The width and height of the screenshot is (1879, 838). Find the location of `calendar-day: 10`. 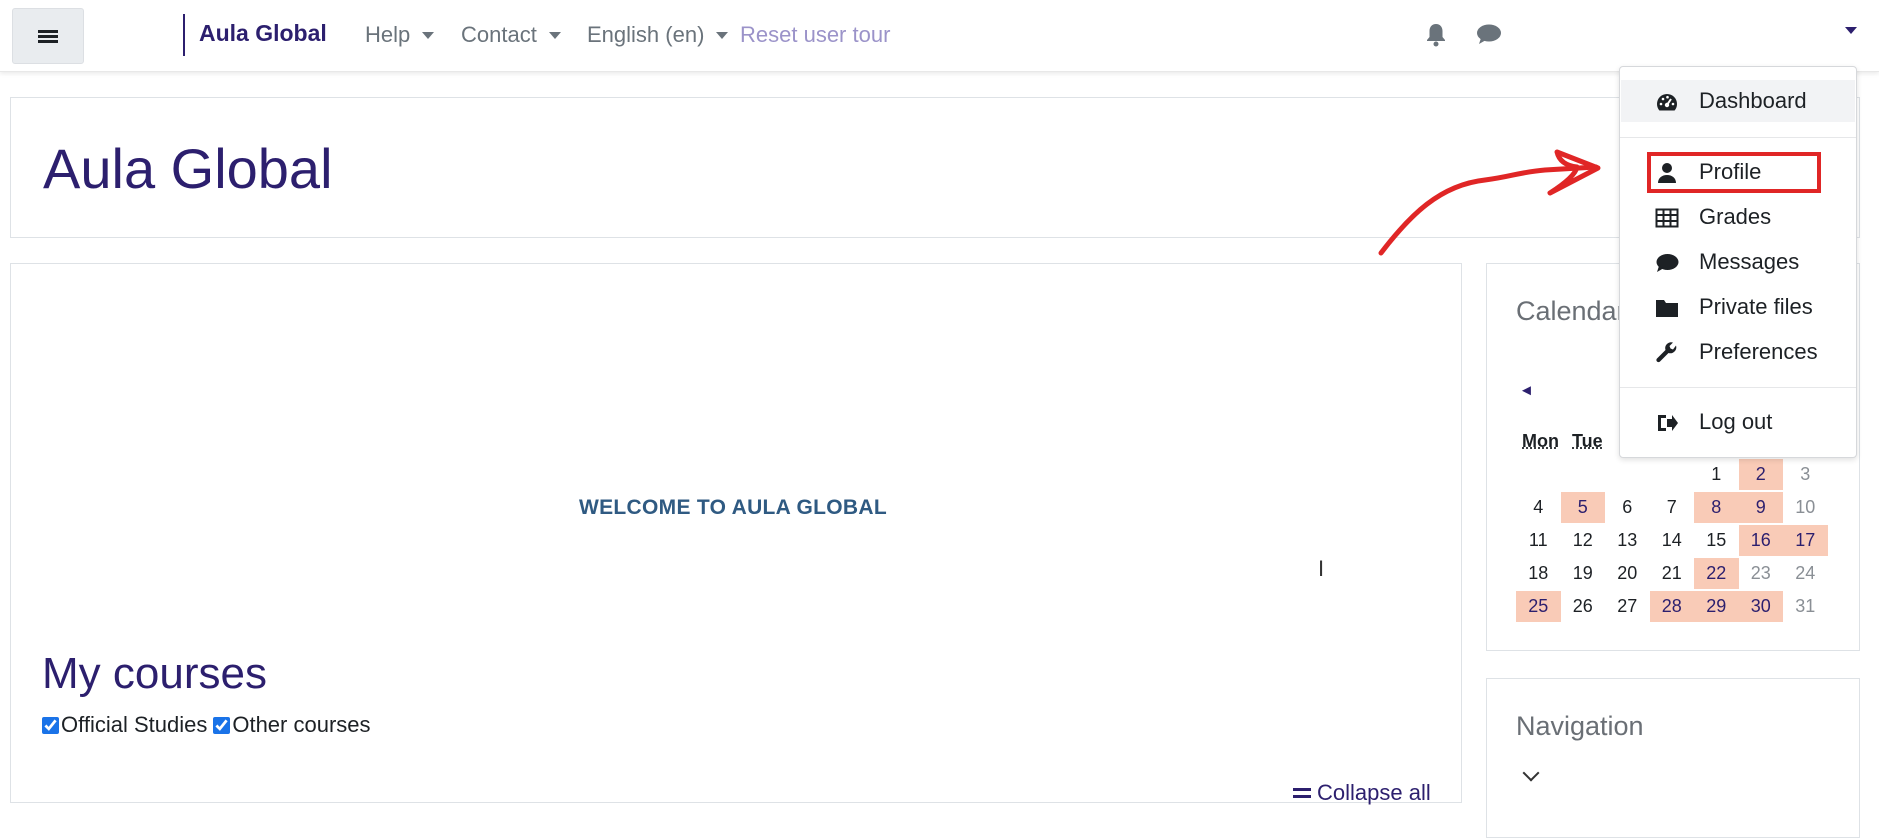

calendar-day: 10 is located at coordinates (1805, 507).